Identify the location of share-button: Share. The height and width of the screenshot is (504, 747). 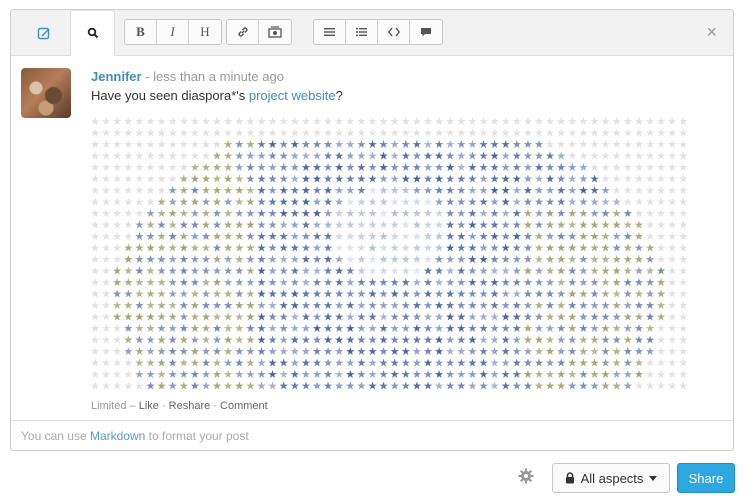
(706, 478).